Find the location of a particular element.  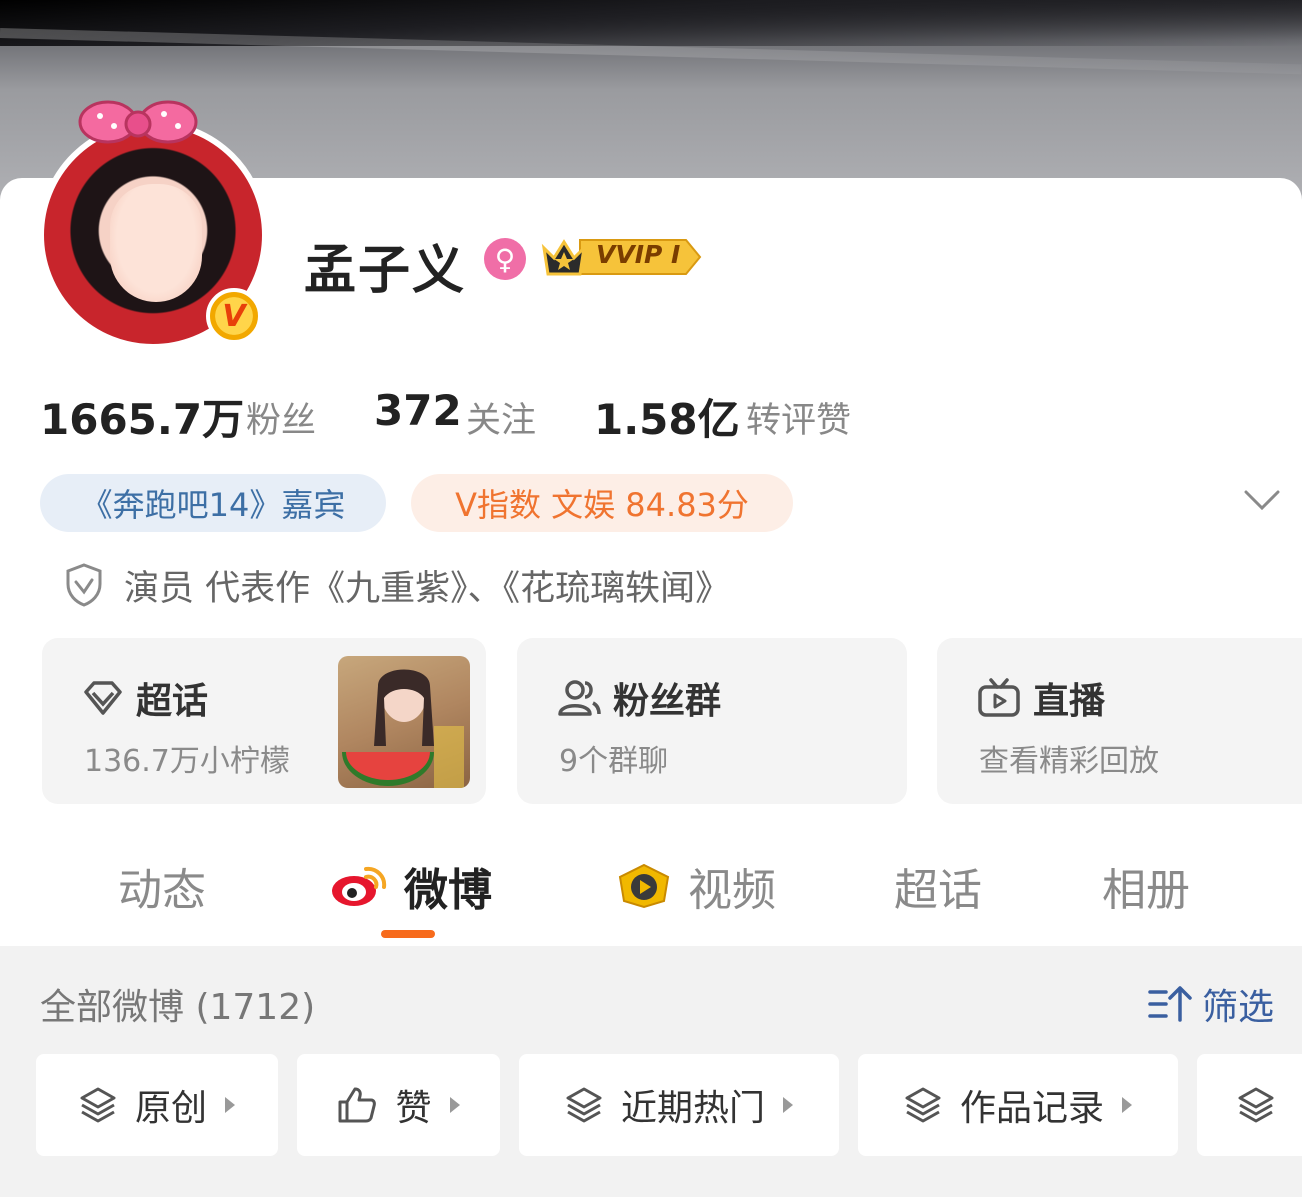

weibo-logo-icon is located at coordinates (359, 886).